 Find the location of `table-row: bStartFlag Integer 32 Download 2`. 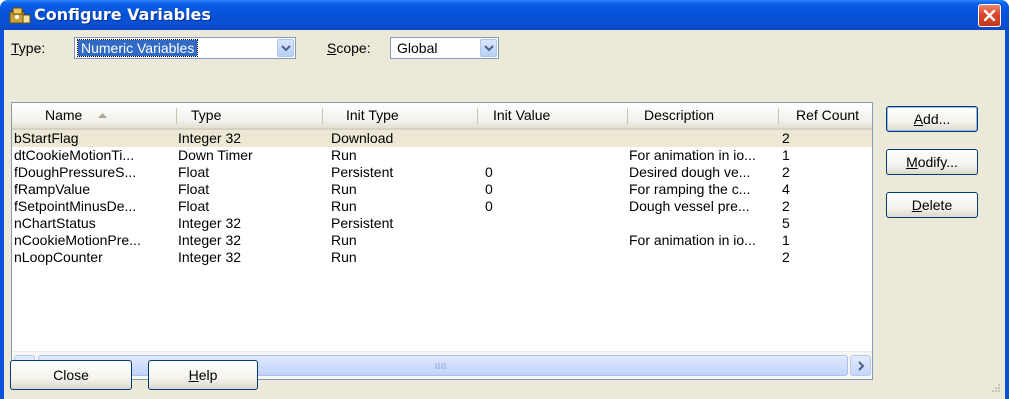

table-row: bStartFlag Integer 32 Download 2 is located at coordinates (442, 138).